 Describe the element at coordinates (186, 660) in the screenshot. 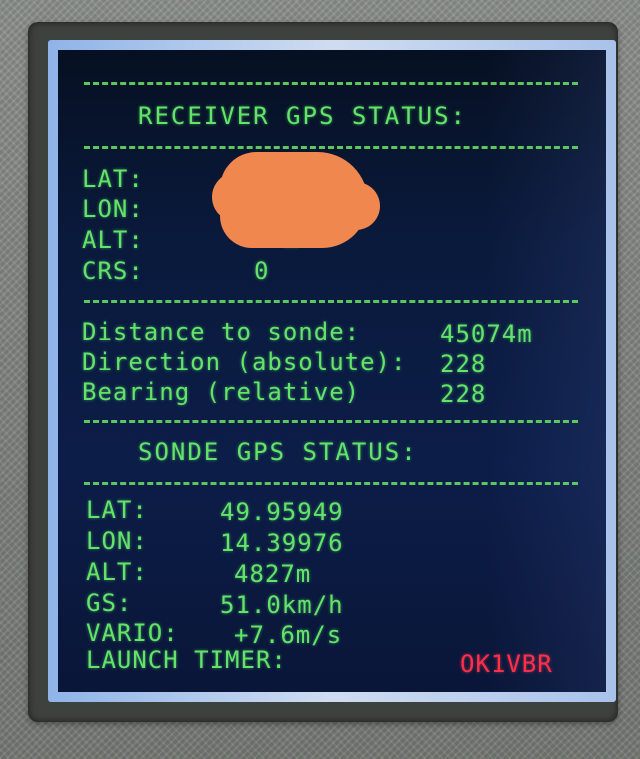

I see `launch-timer-label: LAUNCH TIMER:` at that location.